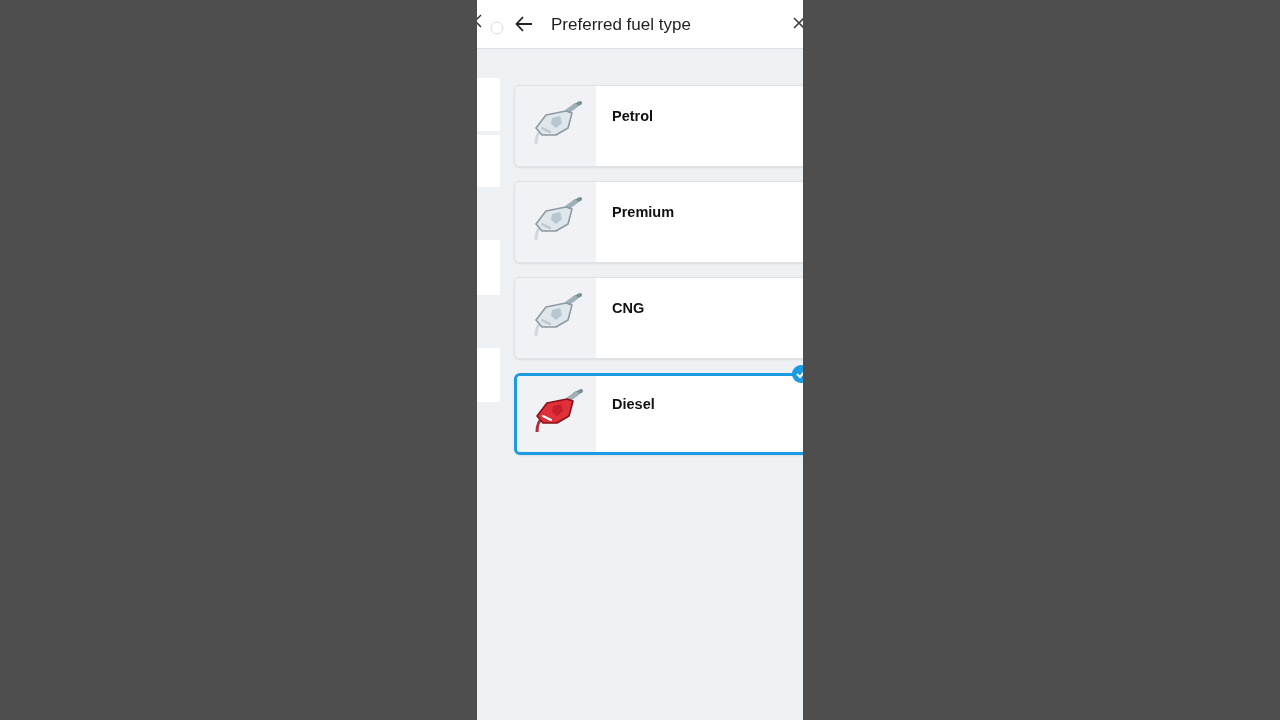 The image size is (1280, 720). Describe the element at coordinates (658, 414) in the screenshot. I see `fuel-option-card: Diesel` at that location.